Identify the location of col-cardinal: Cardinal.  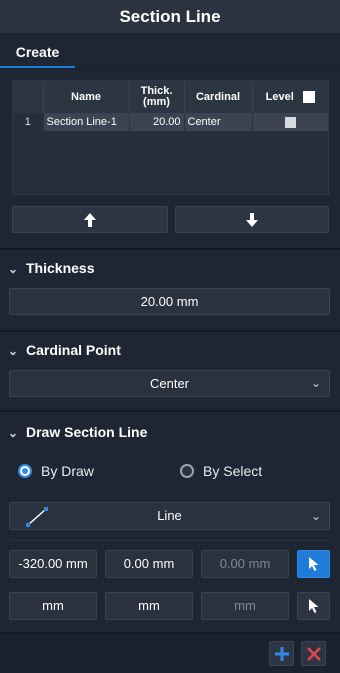
(218, 97).